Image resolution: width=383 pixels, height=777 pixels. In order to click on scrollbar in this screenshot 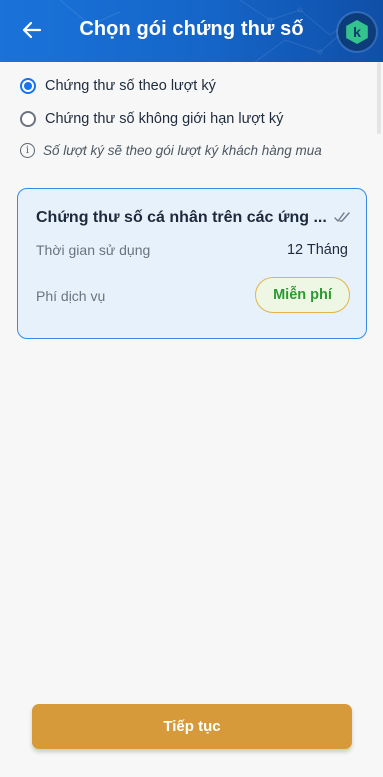, I will do `click(379, 98)`.